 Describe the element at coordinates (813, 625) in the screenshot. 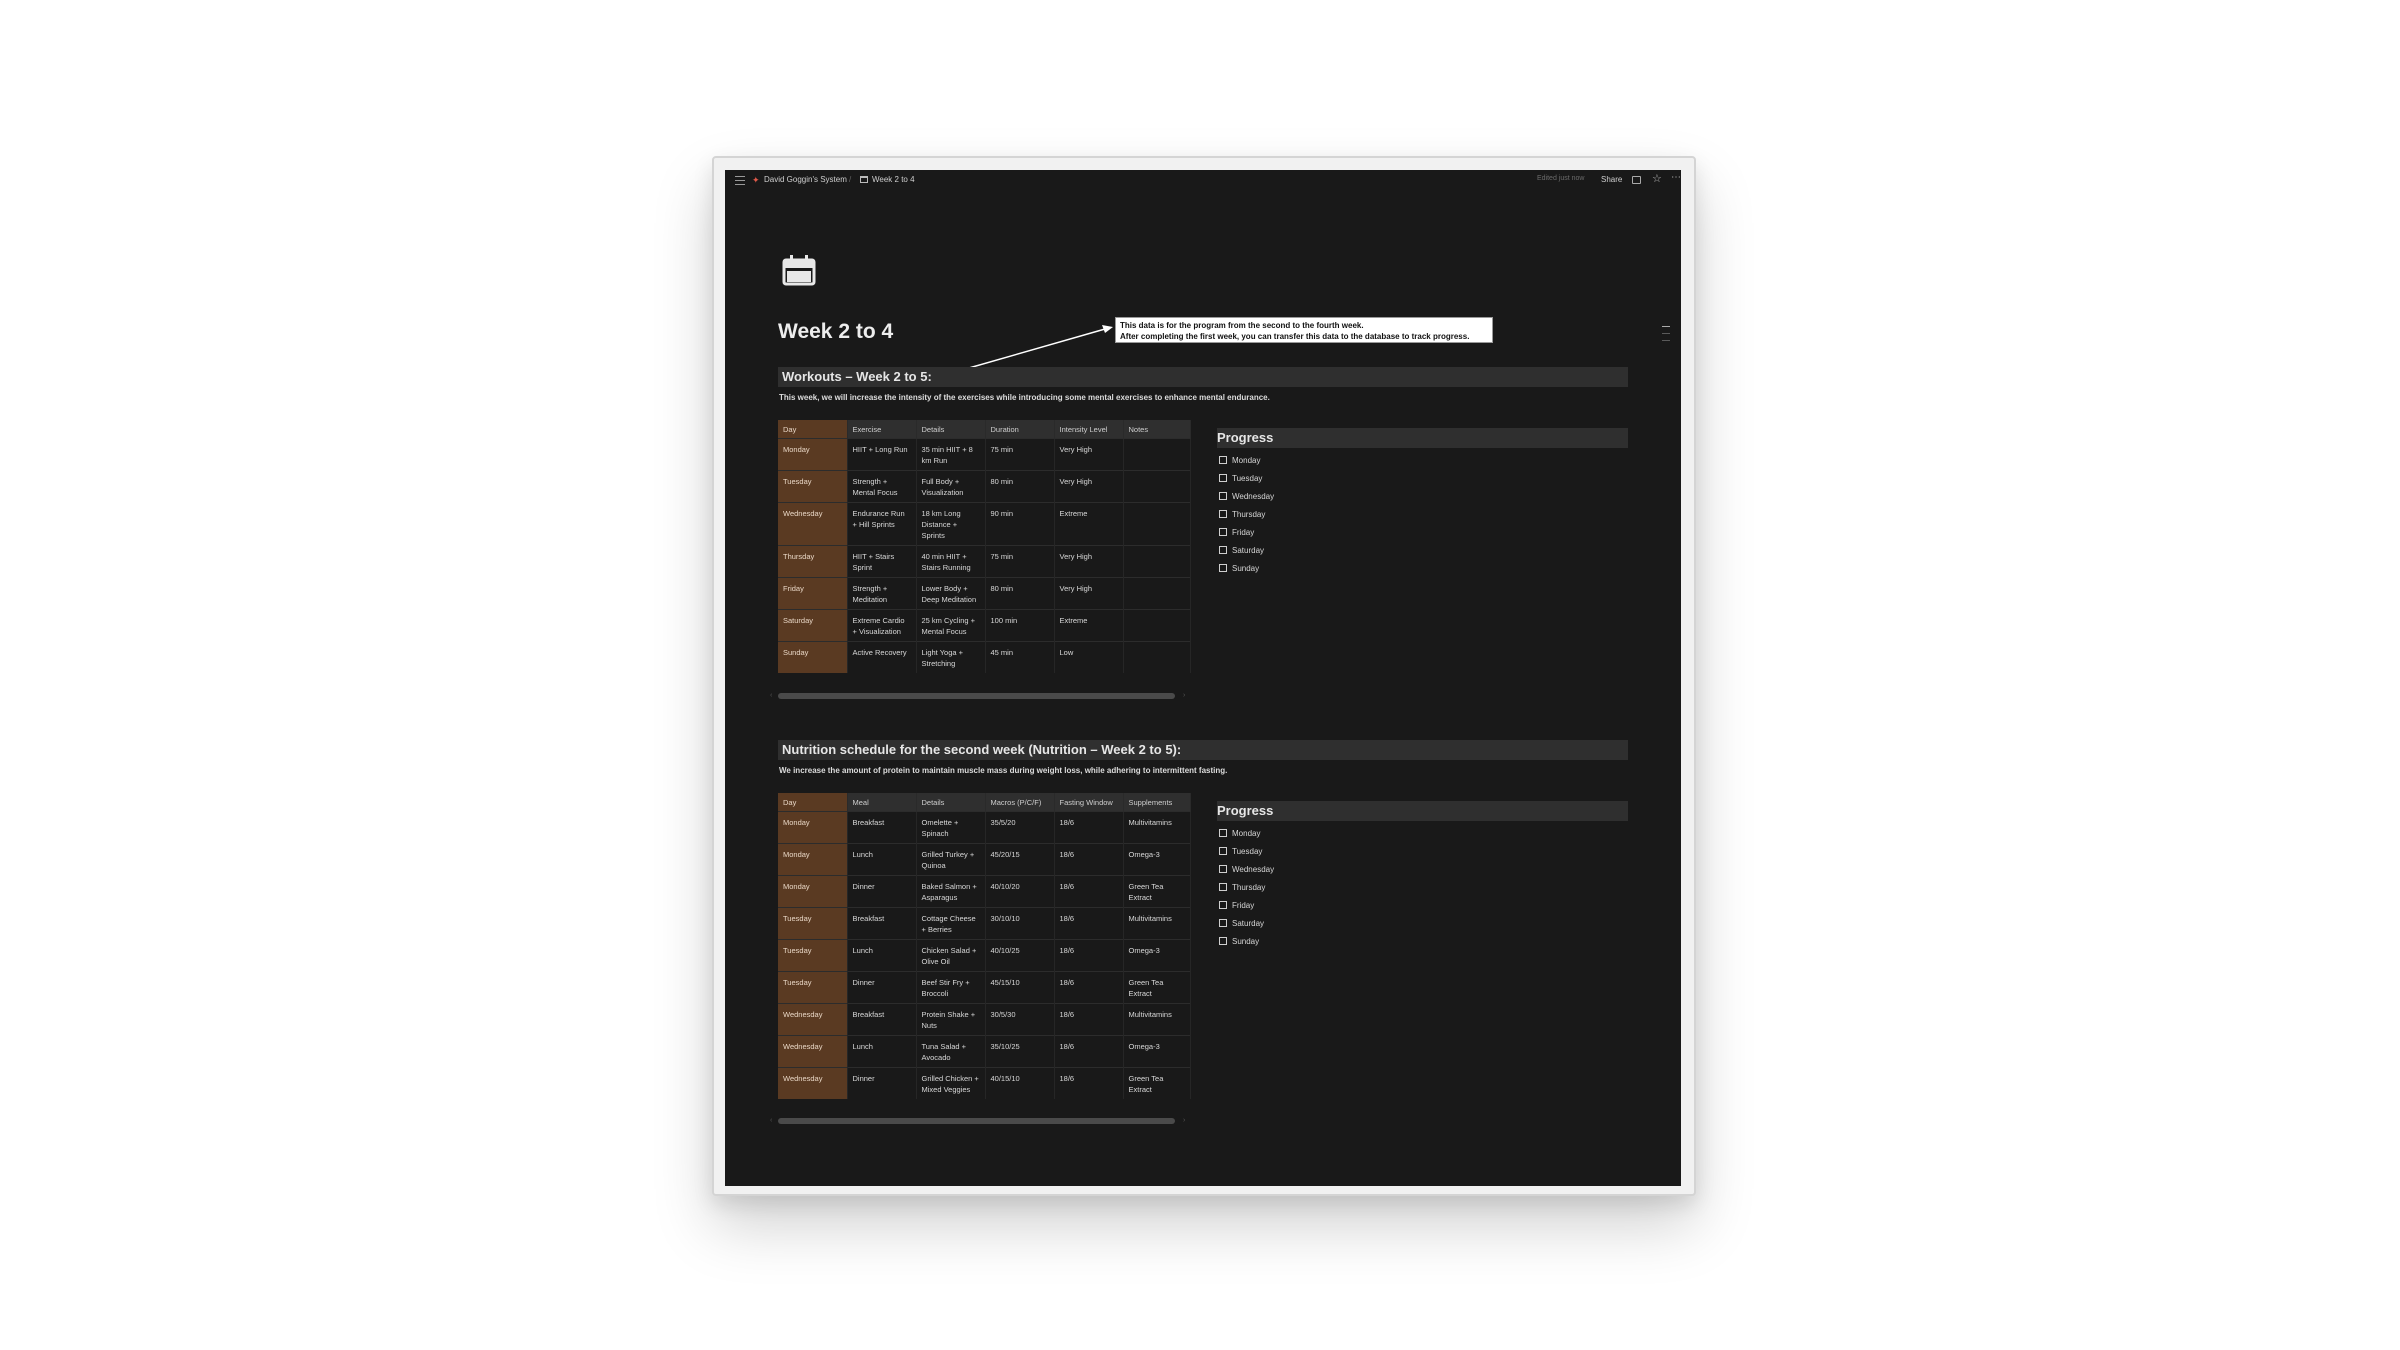

I see `table-cell: Saturday` at that location.